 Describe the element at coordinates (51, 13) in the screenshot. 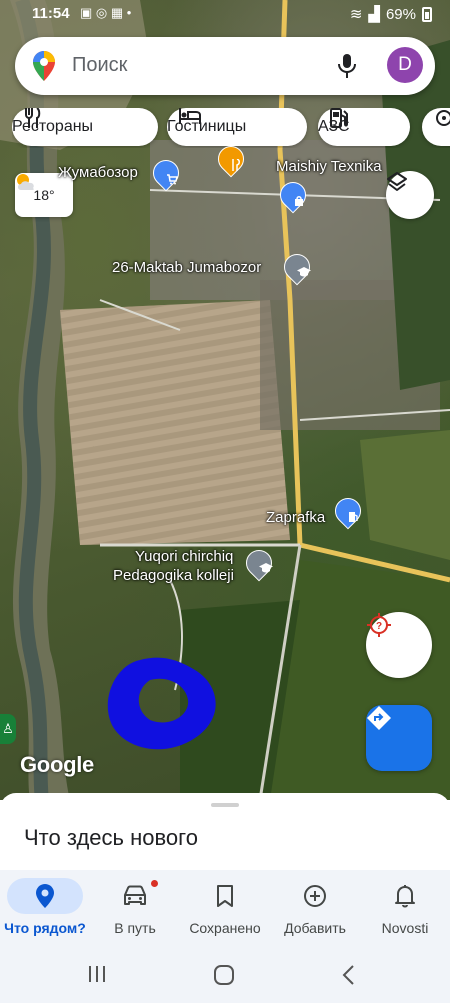

I see `status-time: 11:54` at that location.